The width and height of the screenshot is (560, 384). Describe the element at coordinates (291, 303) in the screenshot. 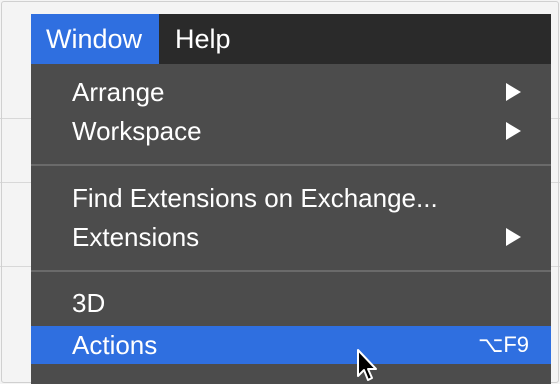

I see `menu-item-3d: 3D` at that location.